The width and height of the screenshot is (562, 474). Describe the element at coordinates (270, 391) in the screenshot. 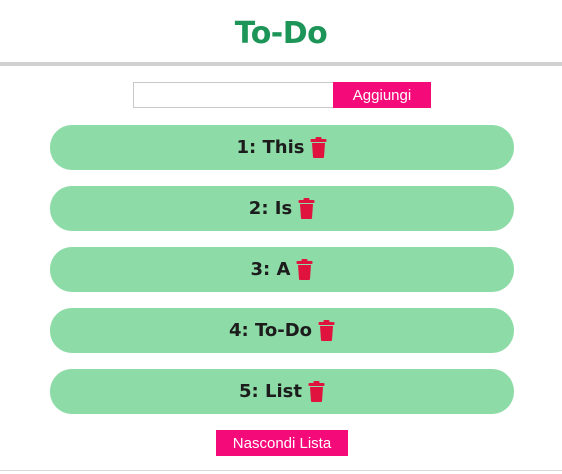

I see `todo-text: 5: List` at that location.